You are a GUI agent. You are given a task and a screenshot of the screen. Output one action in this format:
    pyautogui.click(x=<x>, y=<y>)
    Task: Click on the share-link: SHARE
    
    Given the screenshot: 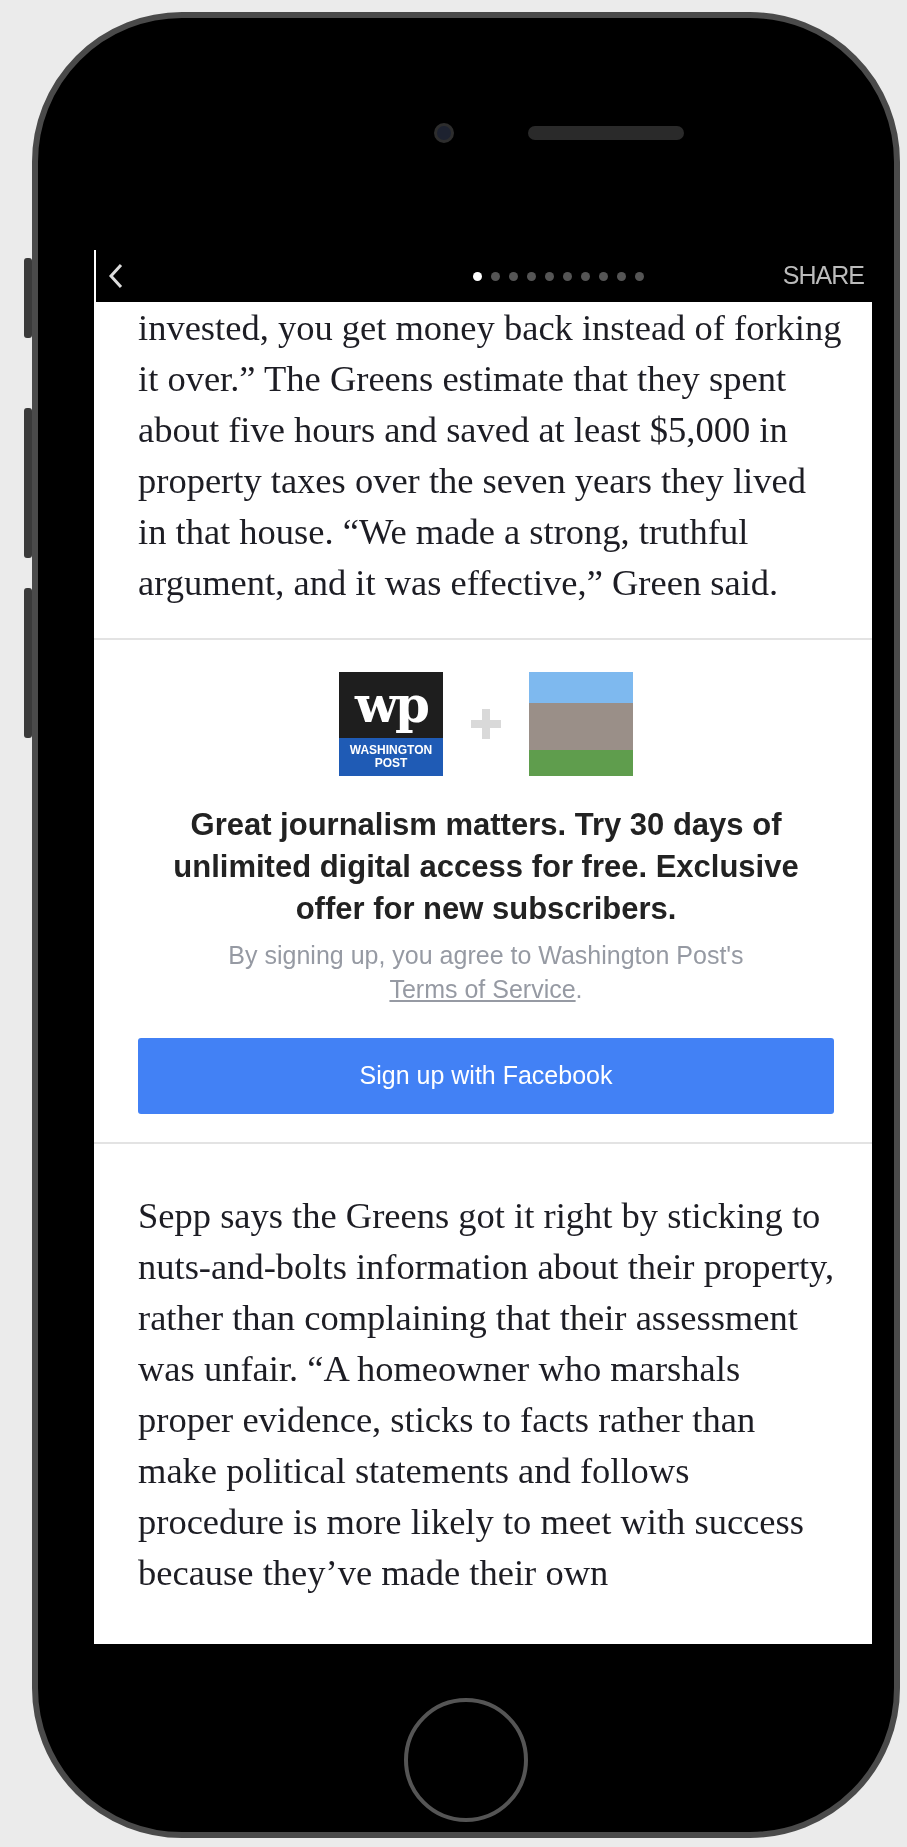 What is the action you would take?
    pyautogui.click(x=823, y=276)
    